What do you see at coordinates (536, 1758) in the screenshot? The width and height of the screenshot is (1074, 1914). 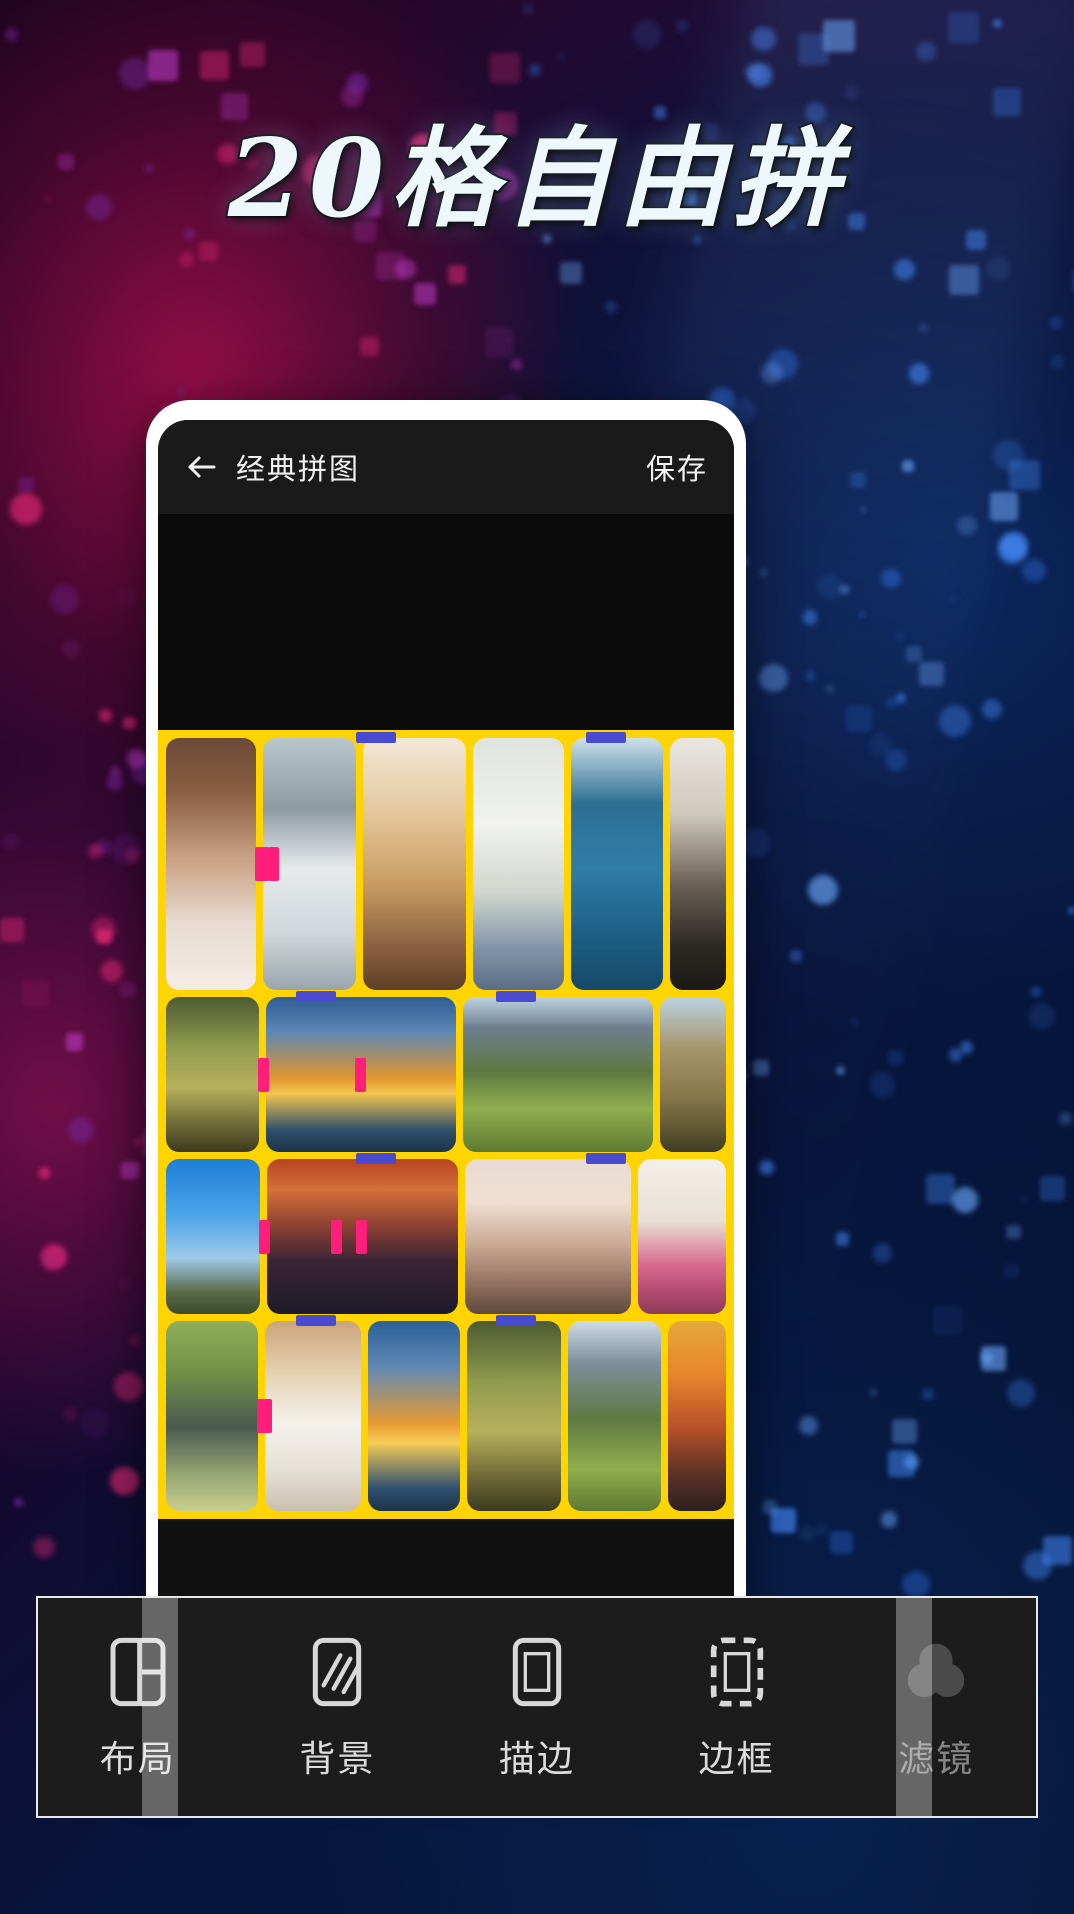 I see `magnified-toolbar-item-label: 描边` at bounding box center [536, 1758].